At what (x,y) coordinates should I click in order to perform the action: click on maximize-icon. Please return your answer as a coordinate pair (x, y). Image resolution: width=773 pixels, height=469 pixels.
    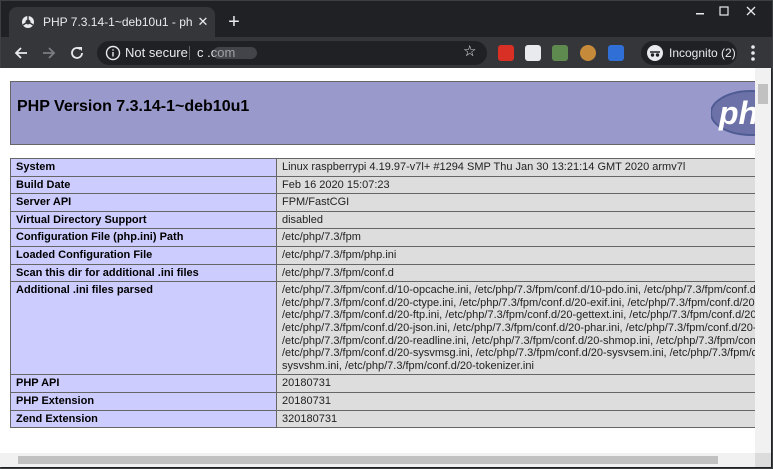
    Looking at the image, I should click on (724, 11).